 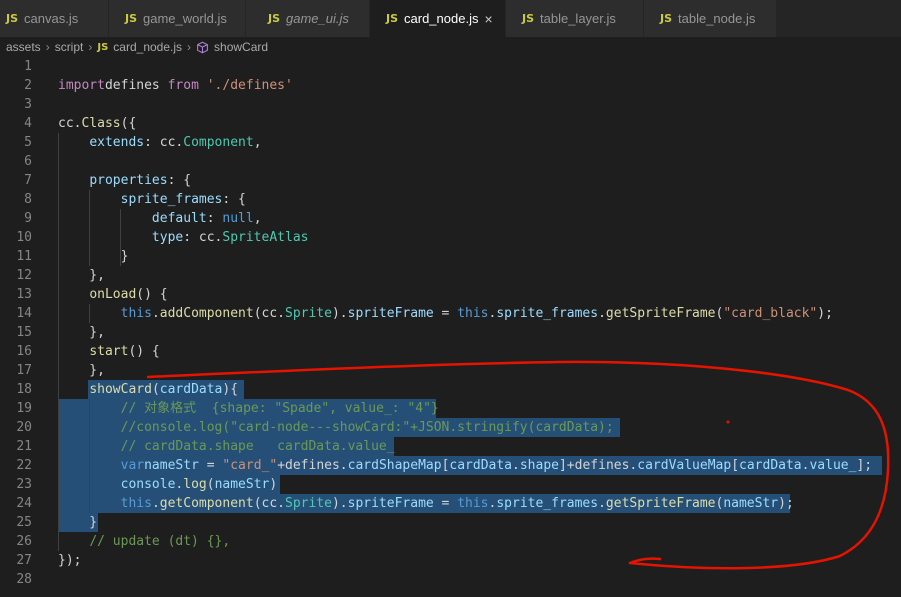 What do you see at coordinates (69, 47) in the screenshot?
I see `breadcrumb-script: script` at bounding box center [69, 47].